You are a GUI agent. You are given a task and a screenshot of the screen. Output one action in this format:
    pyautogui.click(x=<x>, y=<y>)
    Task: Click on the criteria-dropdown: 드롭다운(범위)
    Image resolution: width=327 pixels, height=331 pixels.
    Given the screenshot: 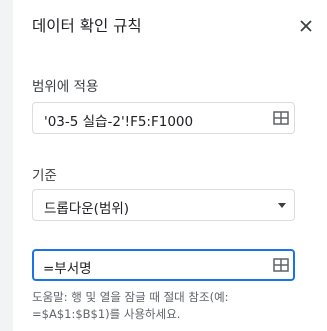 What is the action you would take?
    pyautogui.click(x=163, y=205)
    